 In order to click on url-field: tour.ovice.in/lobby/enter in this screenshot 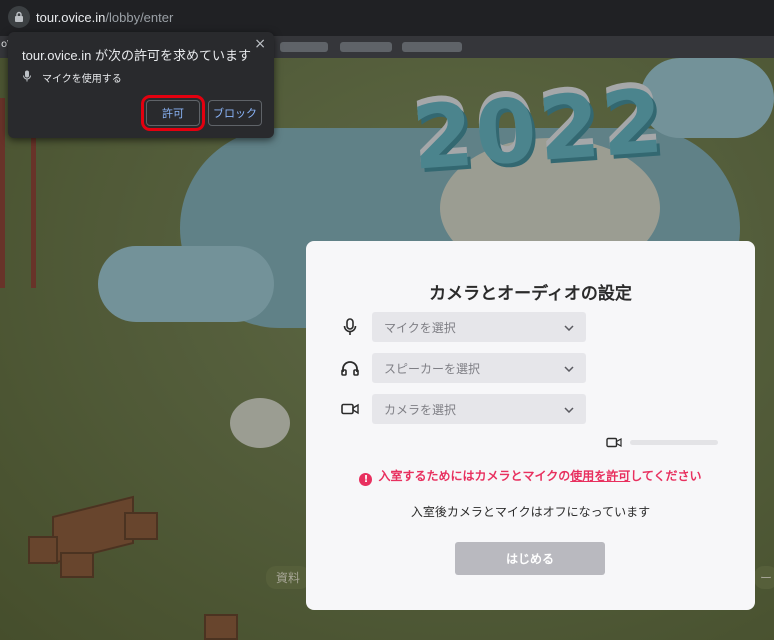, I will do `click(90, 17)`.